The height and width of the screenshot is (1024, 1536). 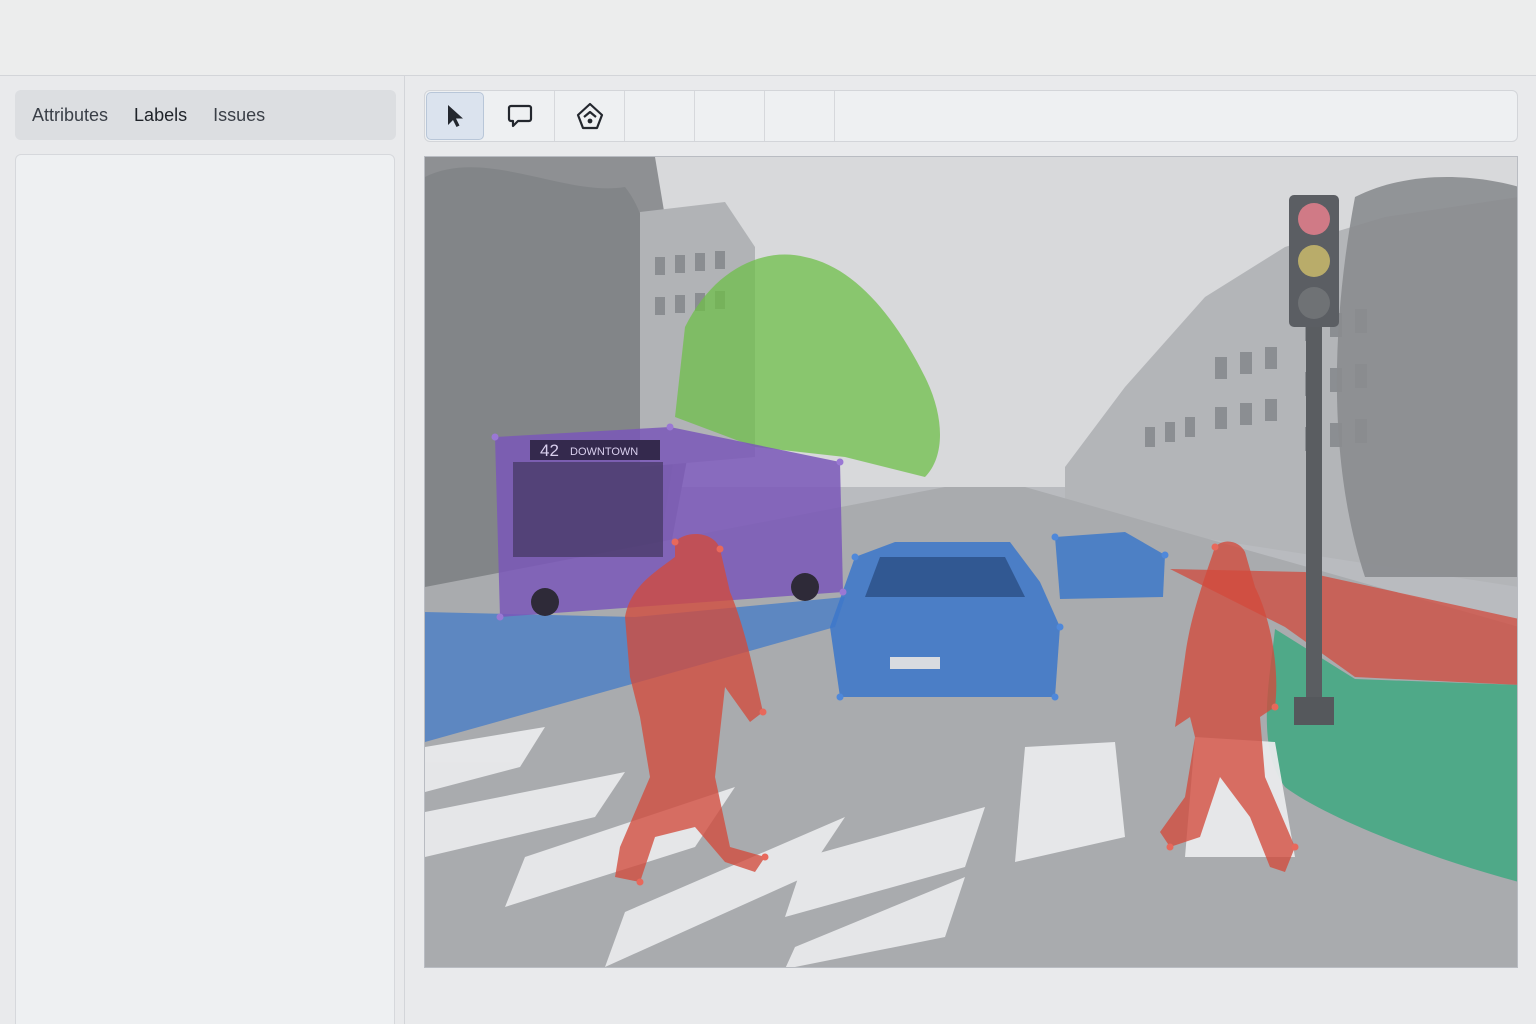 I want to click on cursor-arrow-icon, so click(x=455, y=116).